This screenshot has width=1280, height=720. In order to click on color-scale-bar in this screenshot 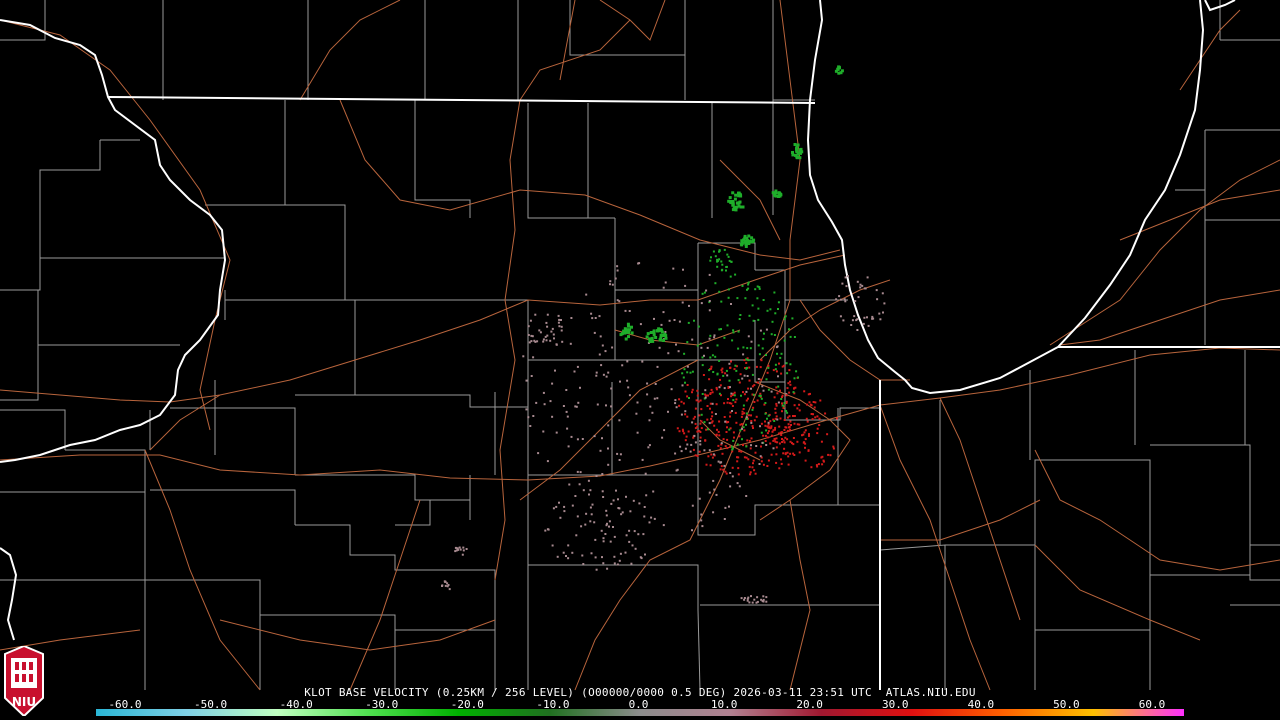, I will do `click(640, 712)`.